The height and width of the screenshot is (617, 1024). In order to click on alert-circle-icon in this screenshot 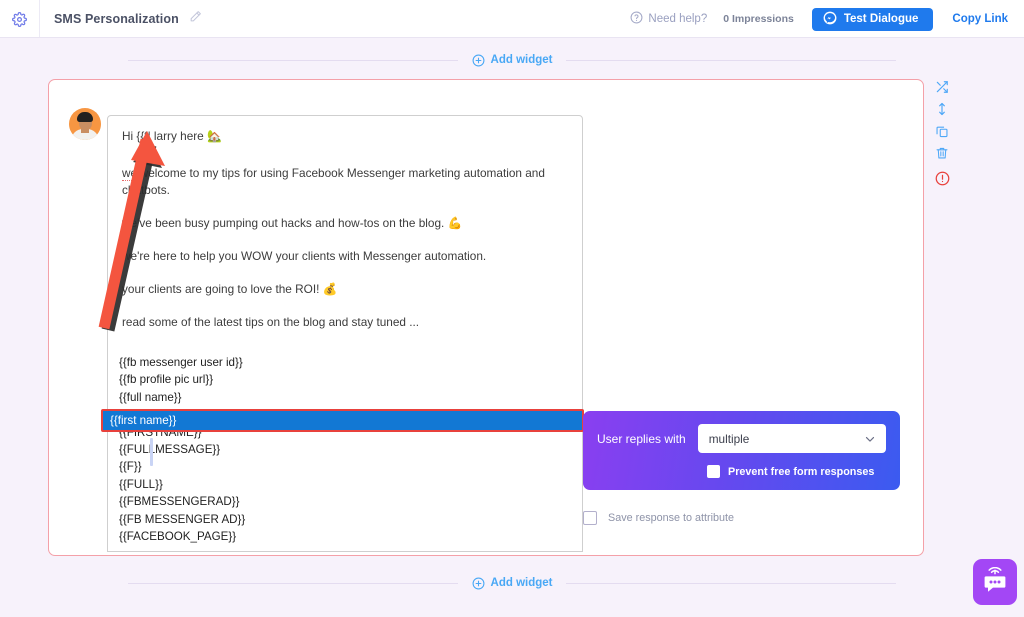, I will do `click(942, 178)`.